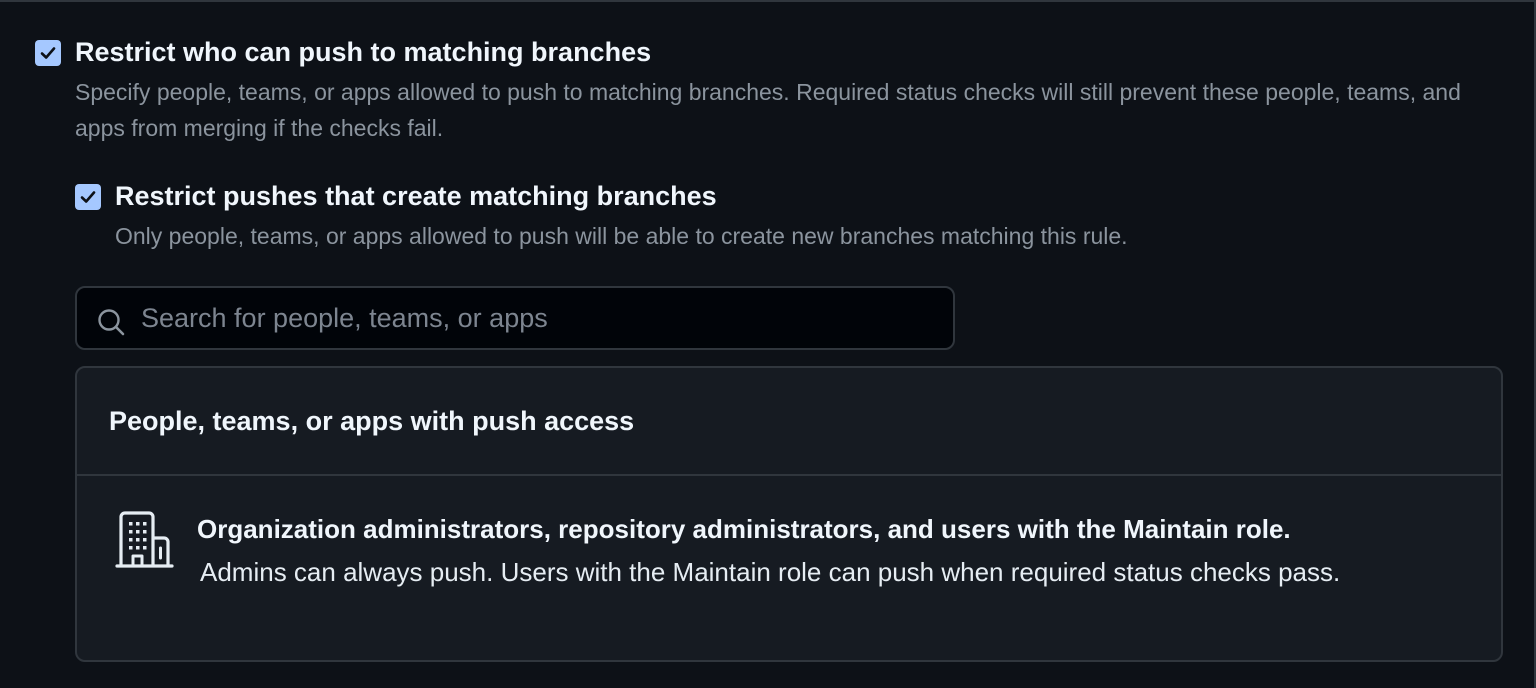 The height and width of the screenshot is (688, 1536). Describe the element at coordinates (372, 420) in the screenshot. I see `push-access-title: People, teams, or apps with push access` at that location.